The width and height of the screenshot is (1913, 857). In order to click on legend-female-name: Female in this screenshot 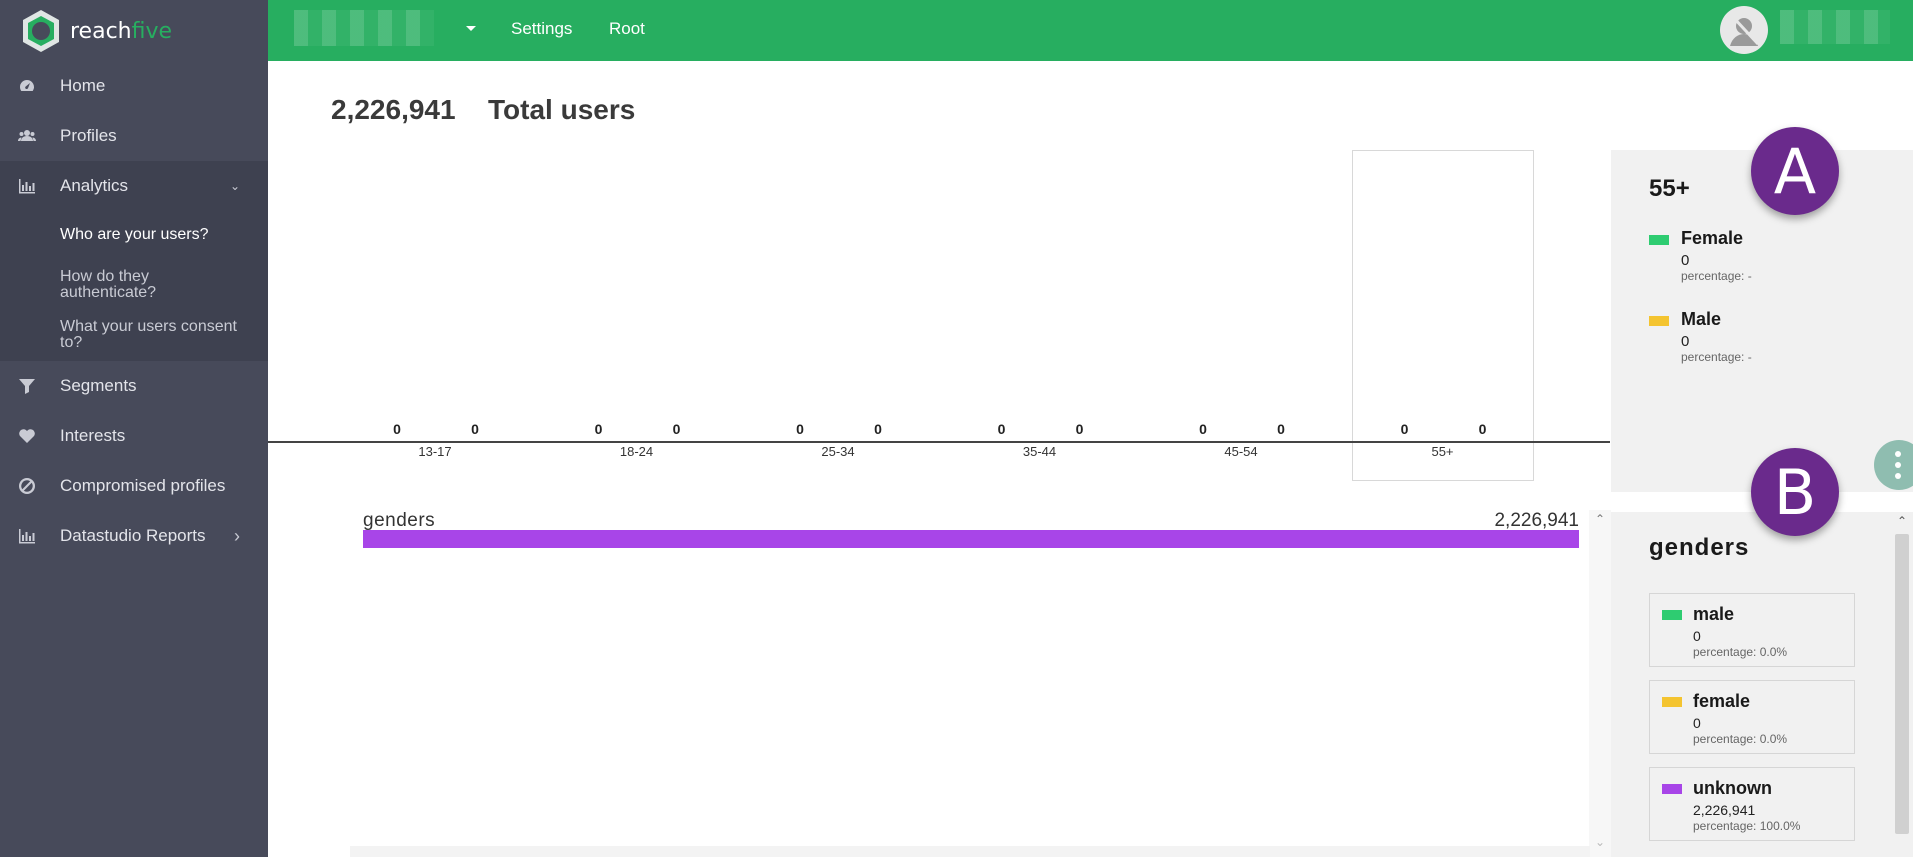, I will do `click(1712, 238)`.